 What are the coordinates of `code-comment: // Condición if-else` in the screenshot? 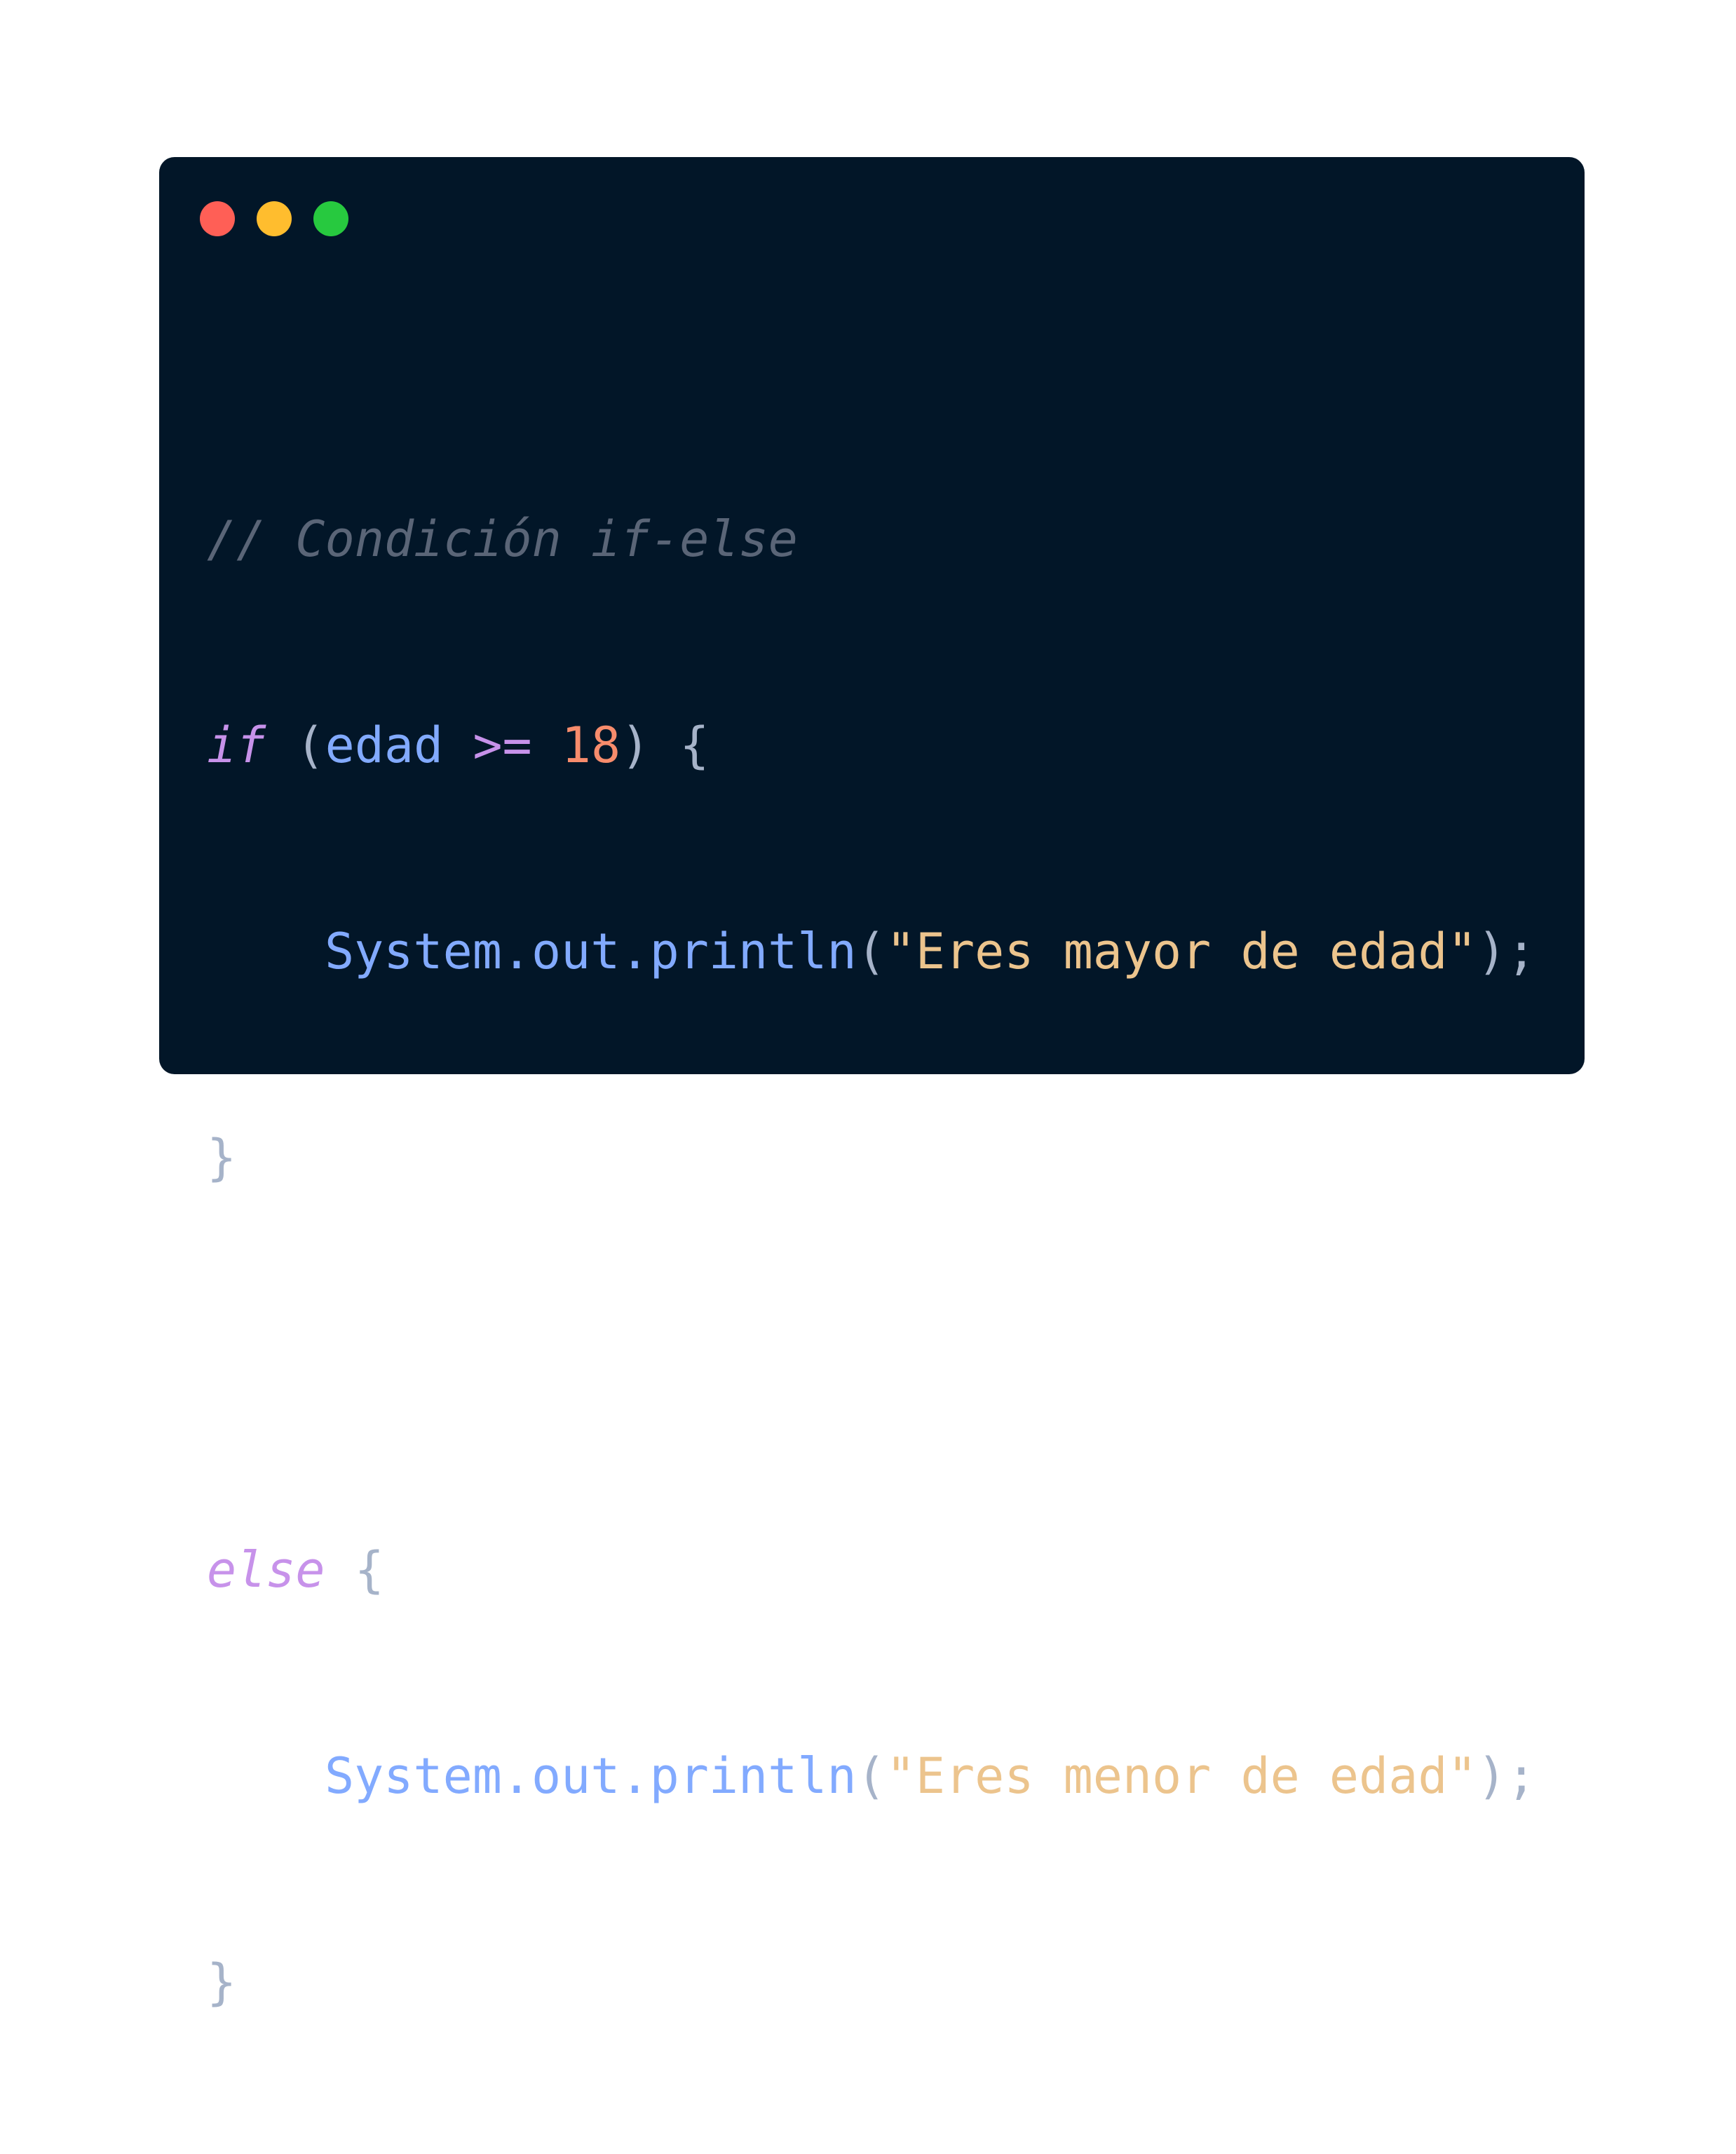 It's located at (502, 539).